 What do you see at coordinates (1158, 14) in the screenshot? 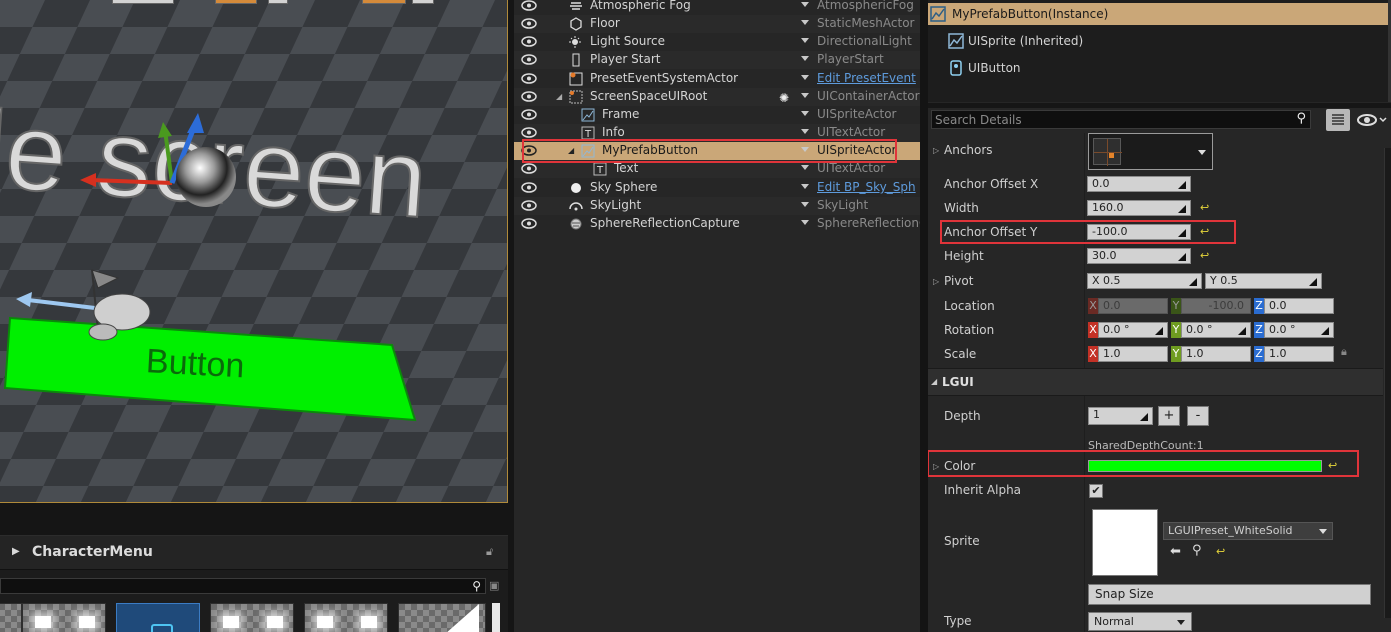
I see `component-row-root: MyPrefabButton(Instance)` at bounding box center [1158, 14].